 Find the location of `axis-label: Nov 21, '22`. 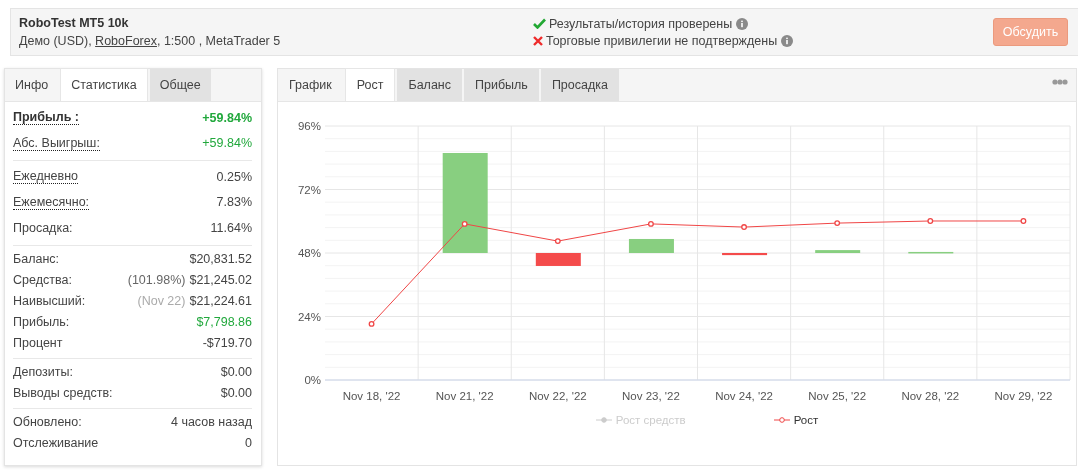

axis-label: Nov 21, '22 is located at coordinates (464, 396).